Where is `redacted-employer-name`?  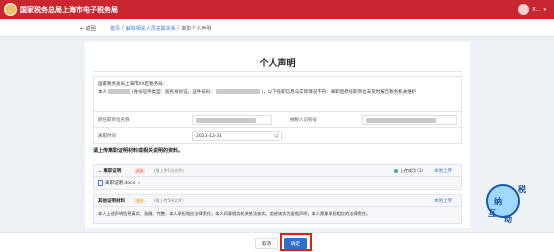 redacted-employer-name is located at coordinates (226, 120).